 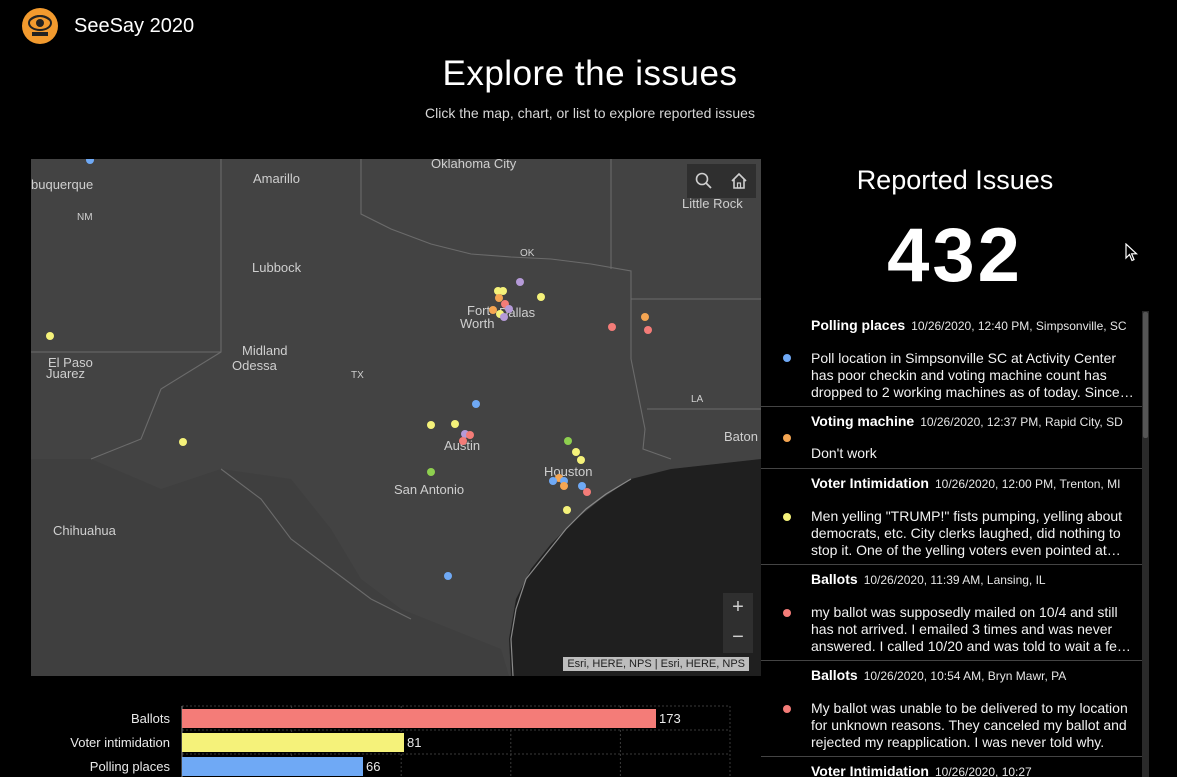 I want to click on issue-meta: 10/26/2020, 11:39 AM, Lansing, IL, so click(x=954, y=580).